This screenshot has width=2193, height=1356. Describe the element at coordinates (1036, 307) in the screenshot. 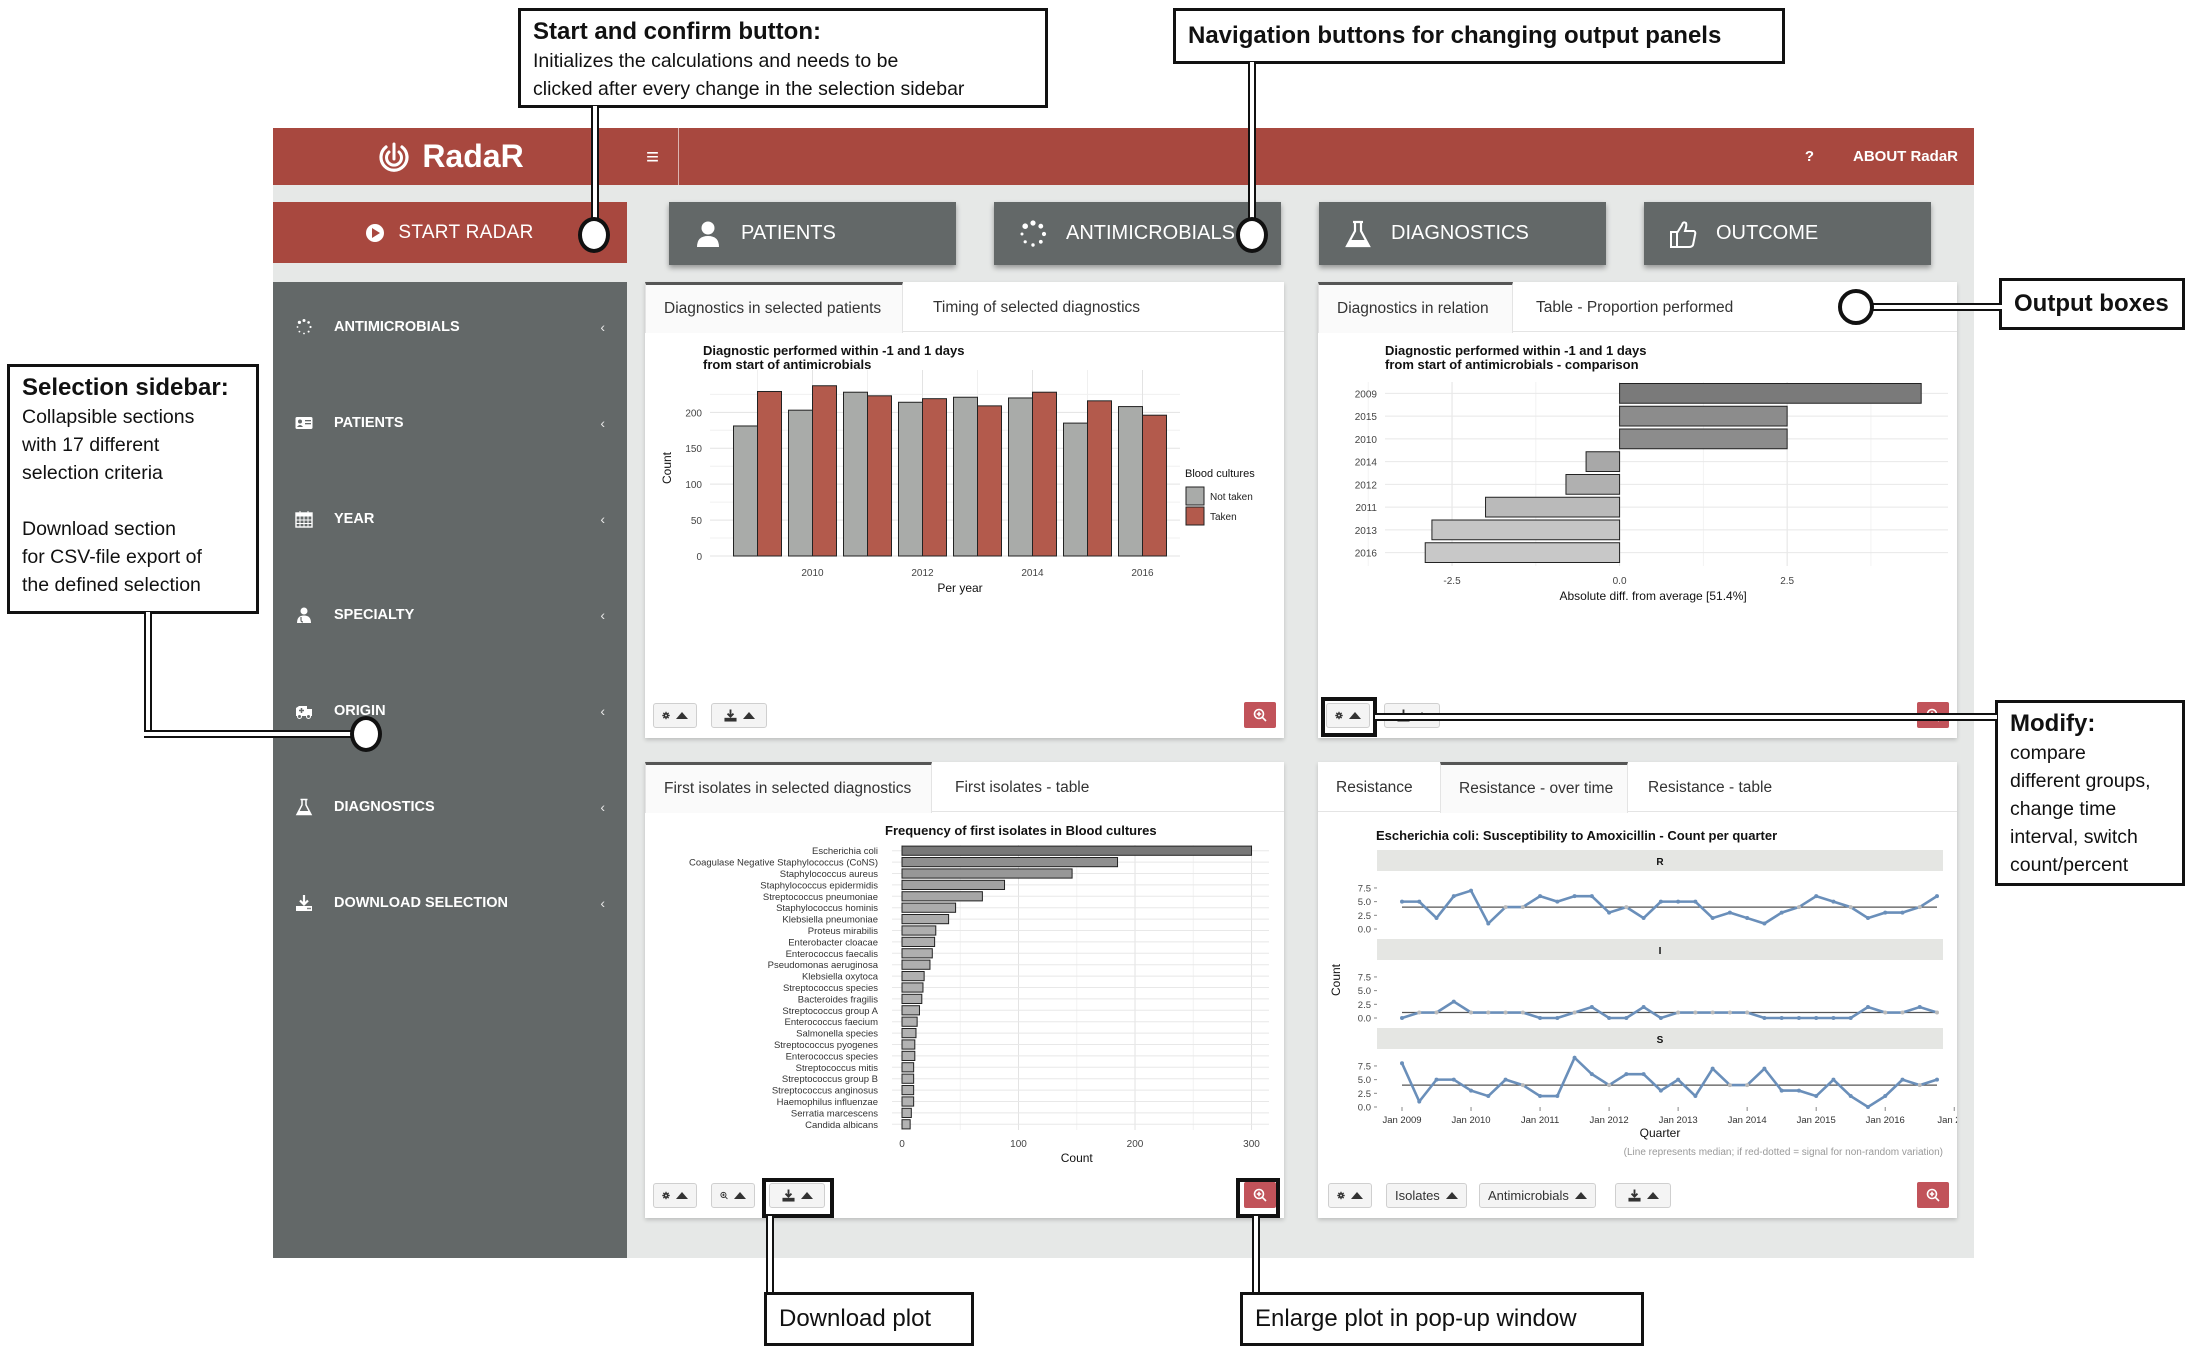

I see `tab-timing-of-selected-diagnostics: Timing of selected diagnostics` at that location.